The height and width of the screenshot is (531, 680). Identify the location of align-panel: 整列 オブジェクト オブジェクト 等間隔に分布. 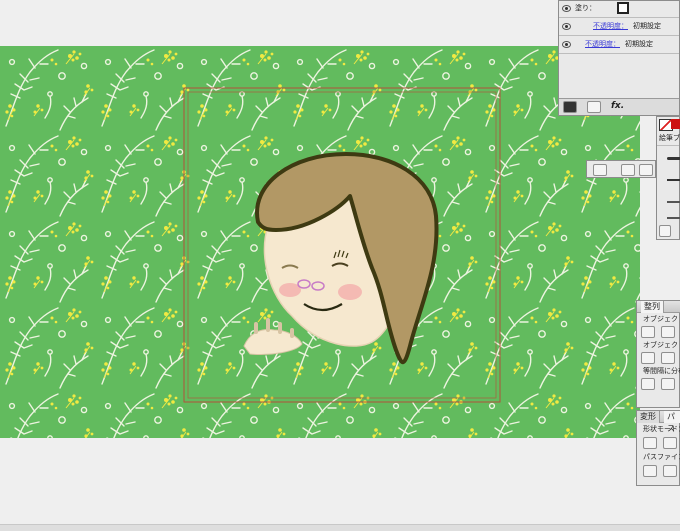
(658, 354).